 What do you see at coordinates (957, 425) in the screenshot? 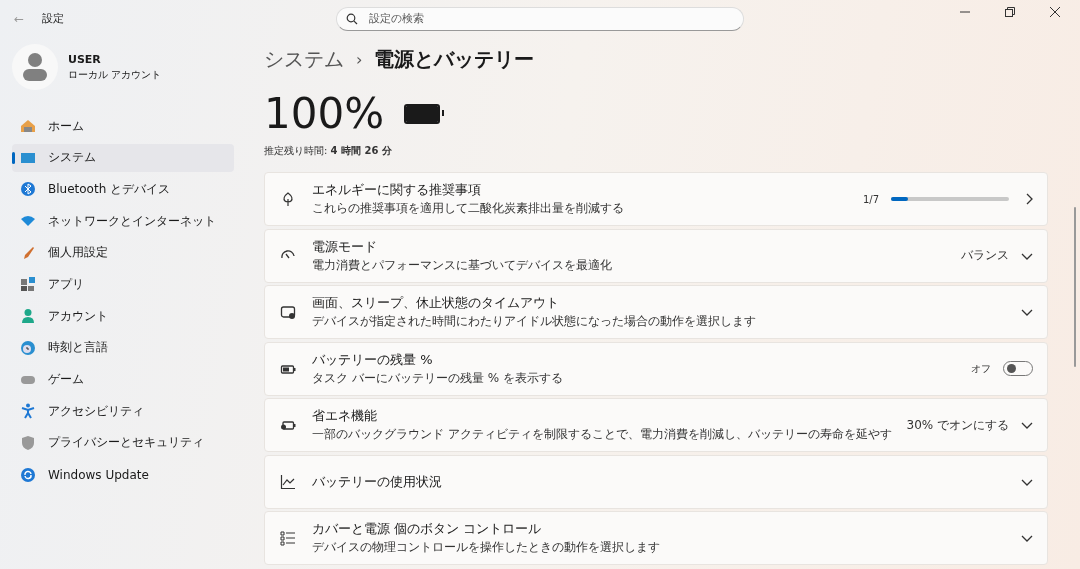
I see `dropdown-value: 30% でオンにする` at bounding box center [957, 425].